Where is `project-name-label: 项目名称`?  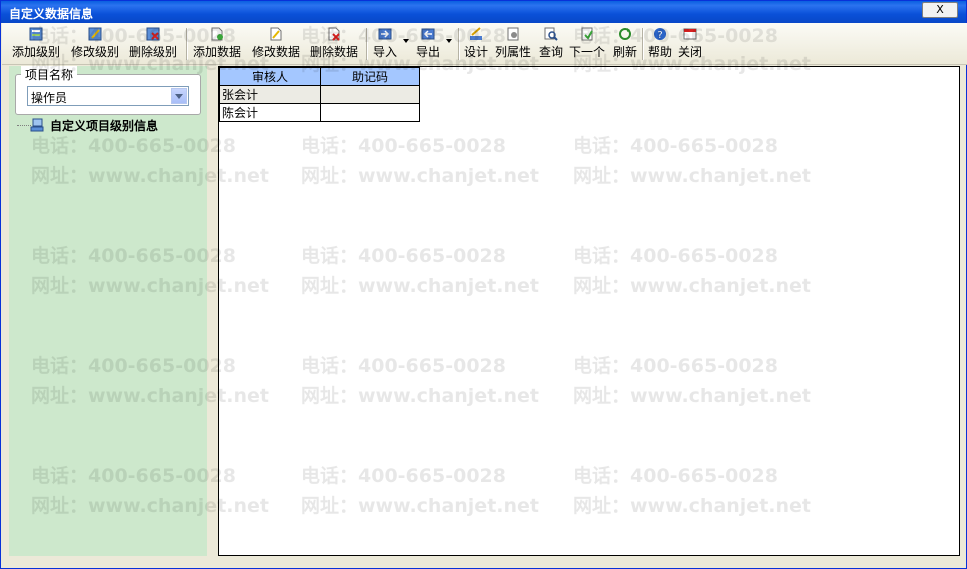 project-name-label: 项目名称 is located at coordinates (49, 74).